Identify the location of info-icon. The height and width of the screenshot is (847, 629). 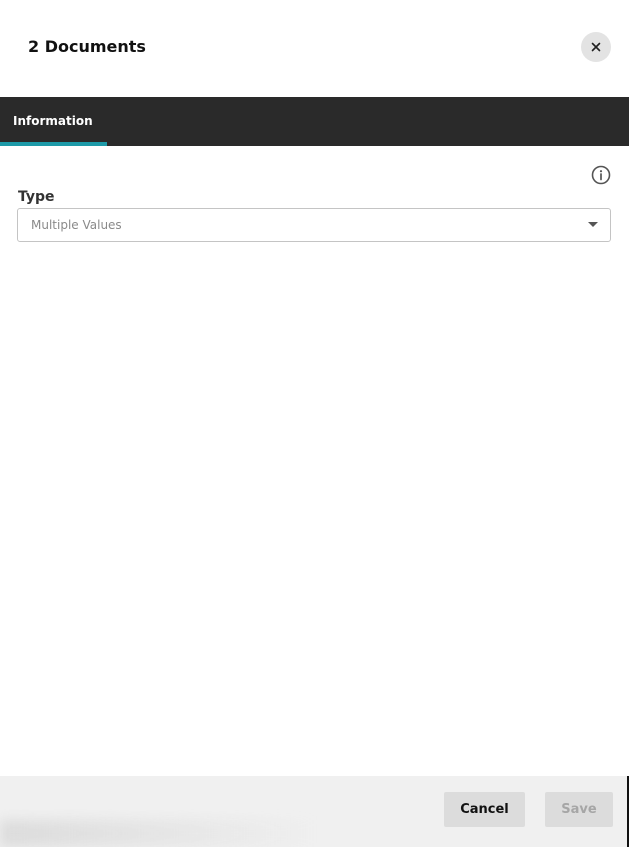
(601, 175).